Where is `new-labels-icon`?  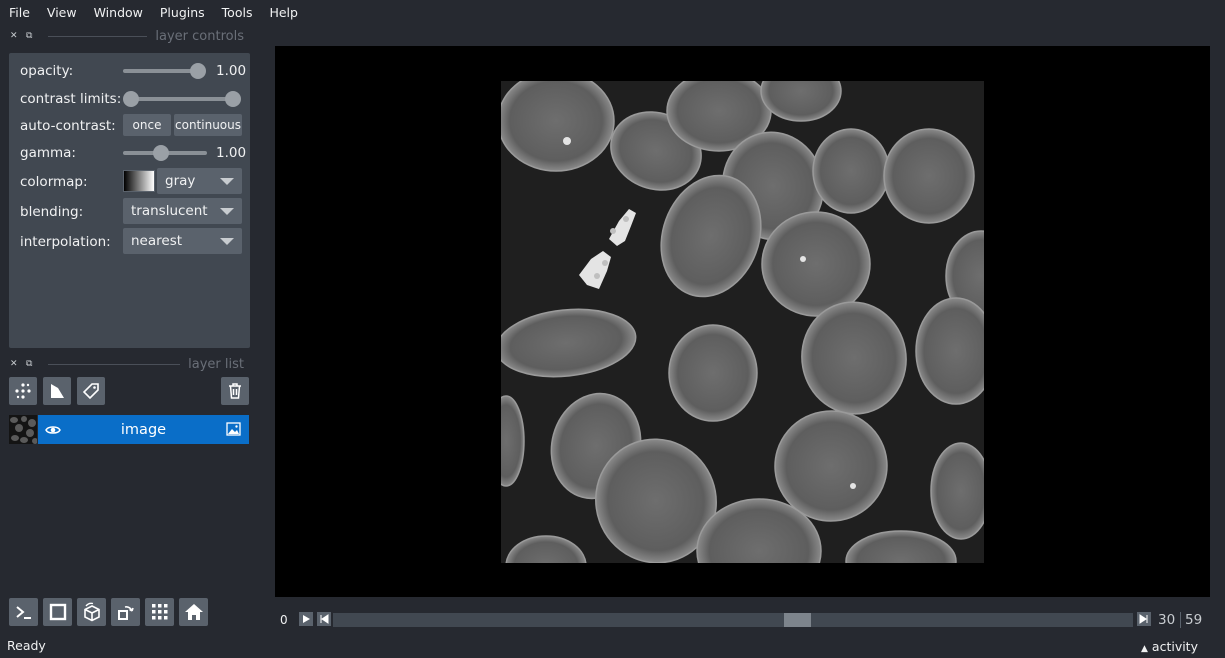 new-labels-icon is located at coordinates (90, 391).